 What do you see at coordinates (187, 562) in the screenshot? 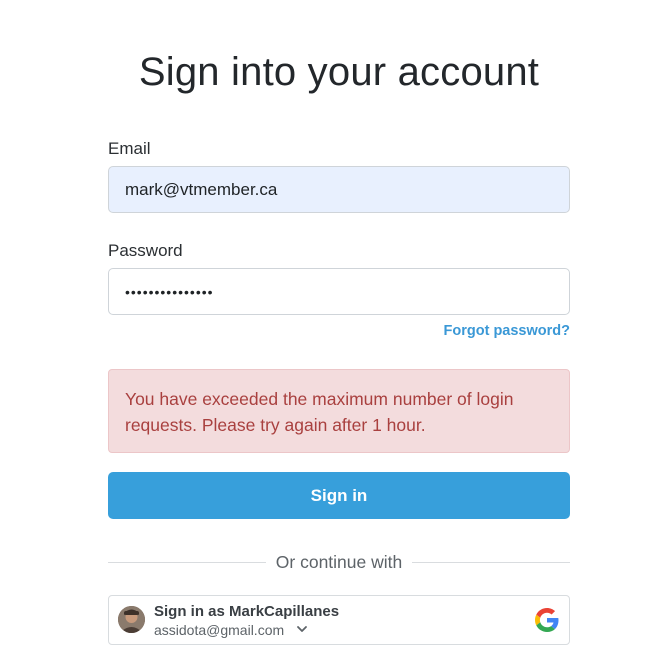
I see `divider-line-left` at bounding box center [187, 562].